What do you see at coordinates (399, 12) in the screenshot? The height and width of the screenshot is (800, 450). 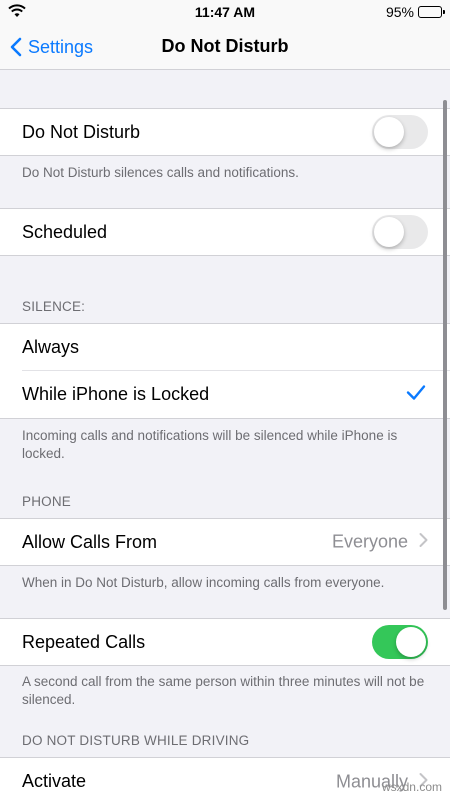 I see `battery-percent: 95%` at bounding box center [399, 12].